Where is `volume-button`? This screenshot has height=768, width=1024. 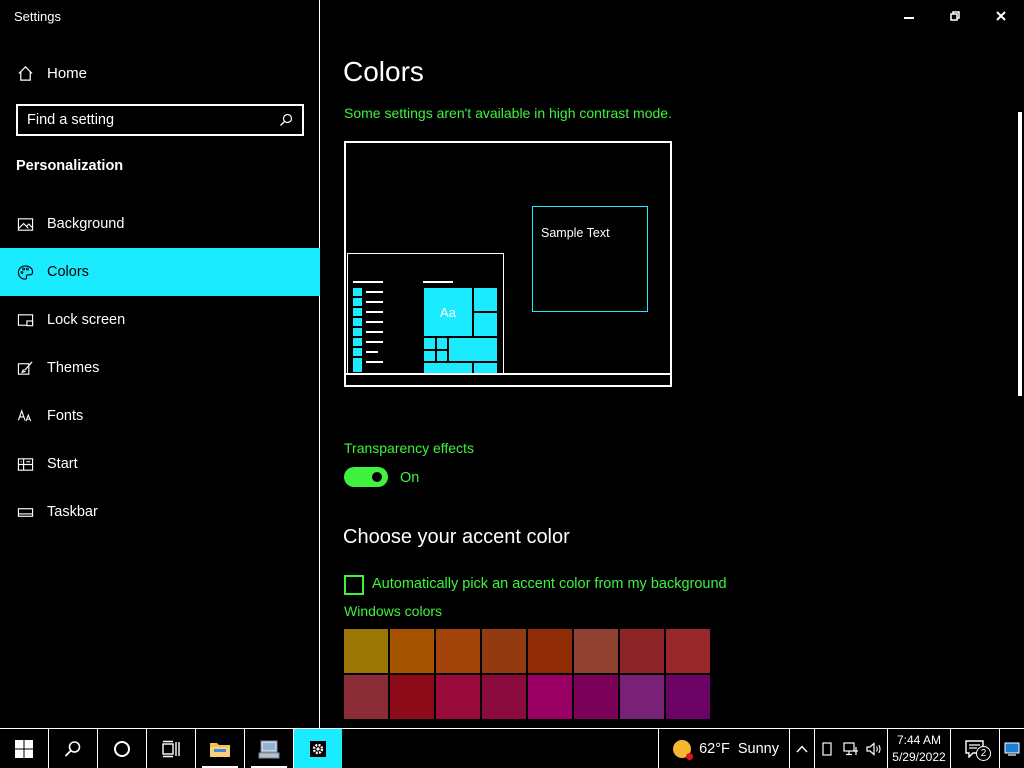
volume-button is located at coordinates (875, 748).